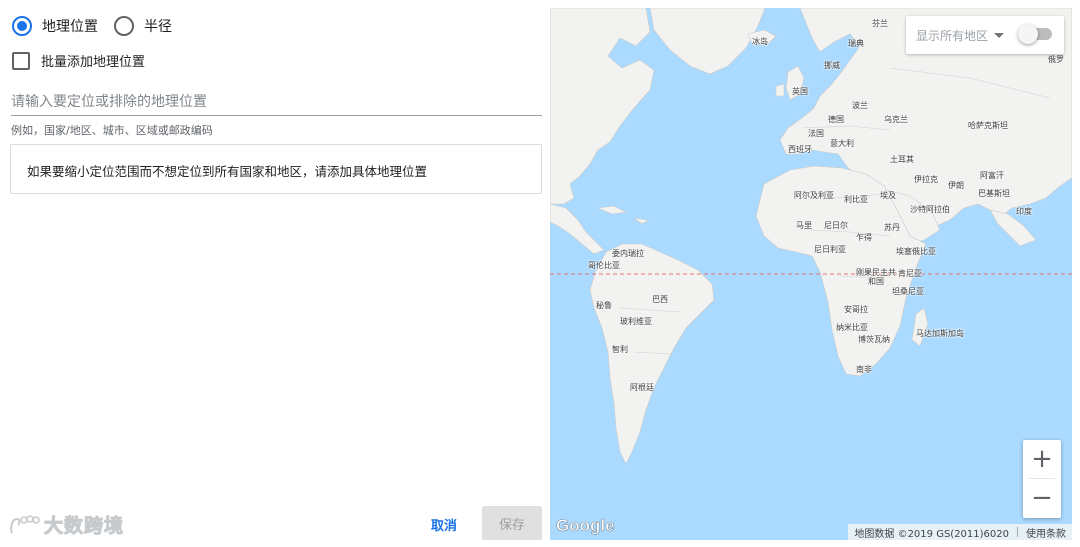  I want to click on map-label: 秘鲁, so click(604, 305).